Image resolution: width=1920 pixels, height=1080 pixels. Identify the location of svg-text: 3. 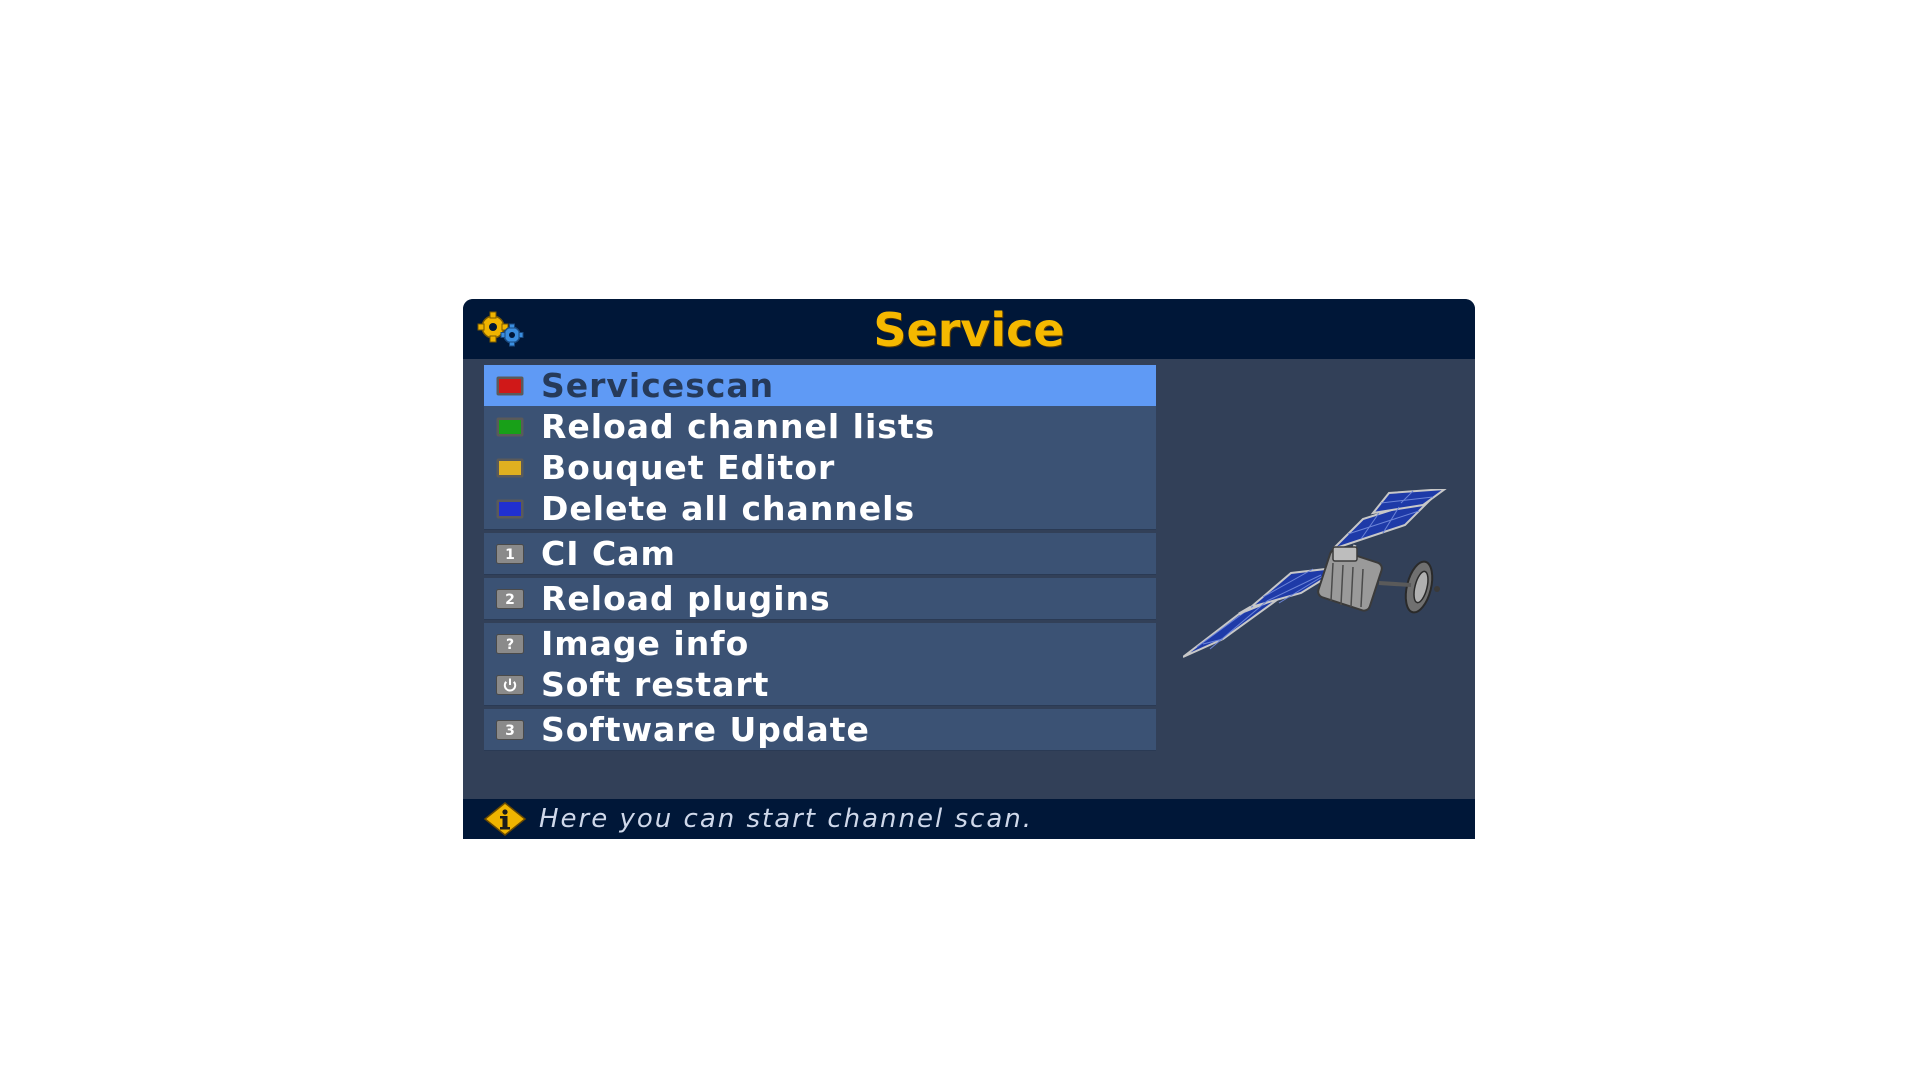
(510, 731).